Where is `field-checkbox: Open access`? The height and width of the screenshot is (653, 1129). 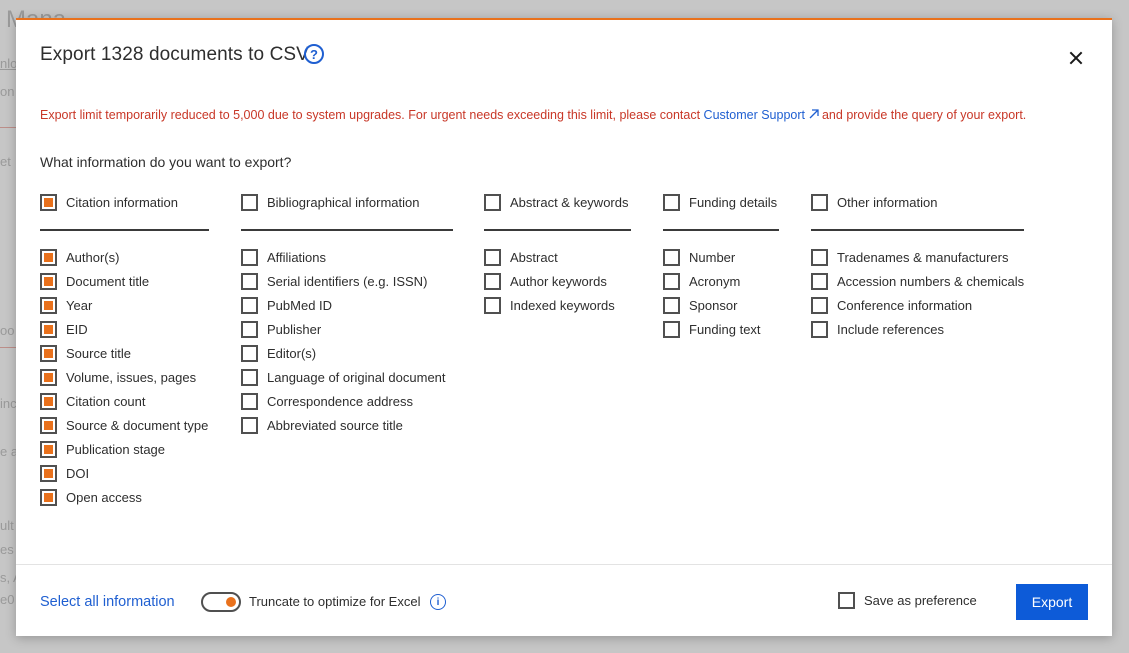 field-checkbox: Open access is located at coordinates (124, 497).